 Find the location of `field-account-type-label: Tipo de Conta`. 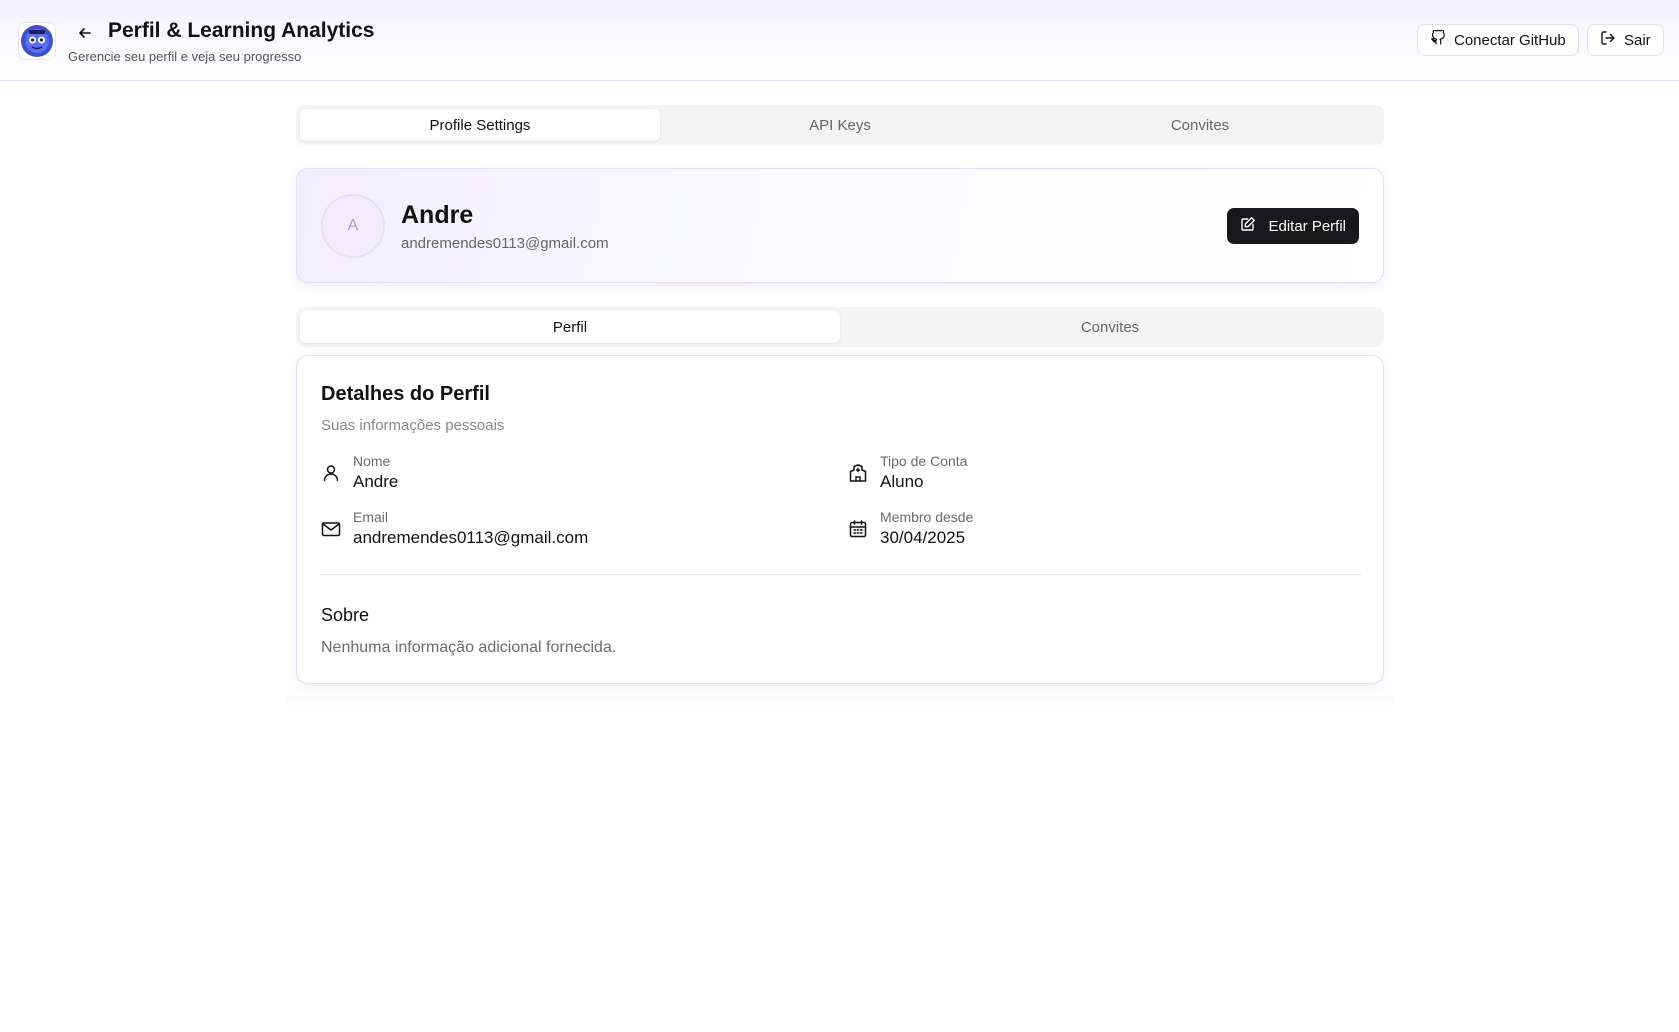

field-account-type-label: Tipo de Conta is located at coordinates (924, 461).